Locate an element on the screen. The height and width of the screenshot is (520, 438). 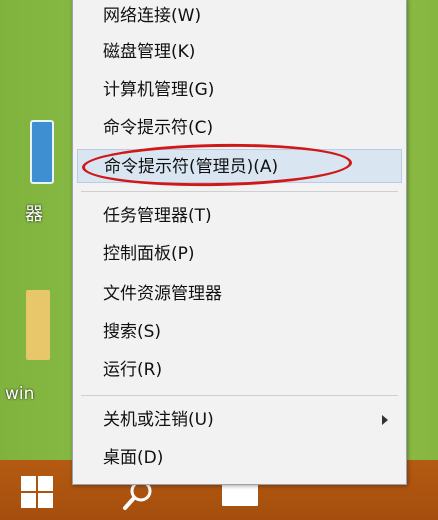
menu-item-label: 搜索(S) is located at coordinates (132, 332).